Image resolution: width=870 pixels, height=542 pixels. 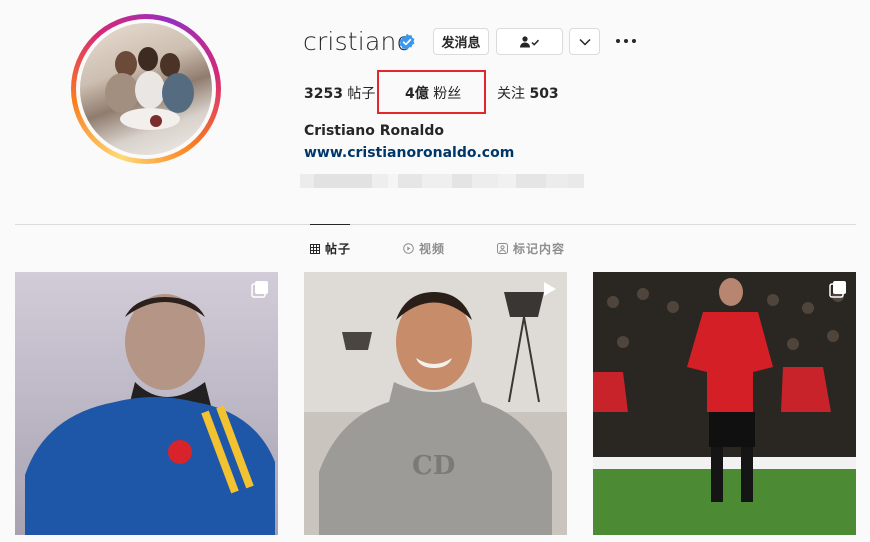 I want to click on play-circle-icon, so click(x=408, y=248).